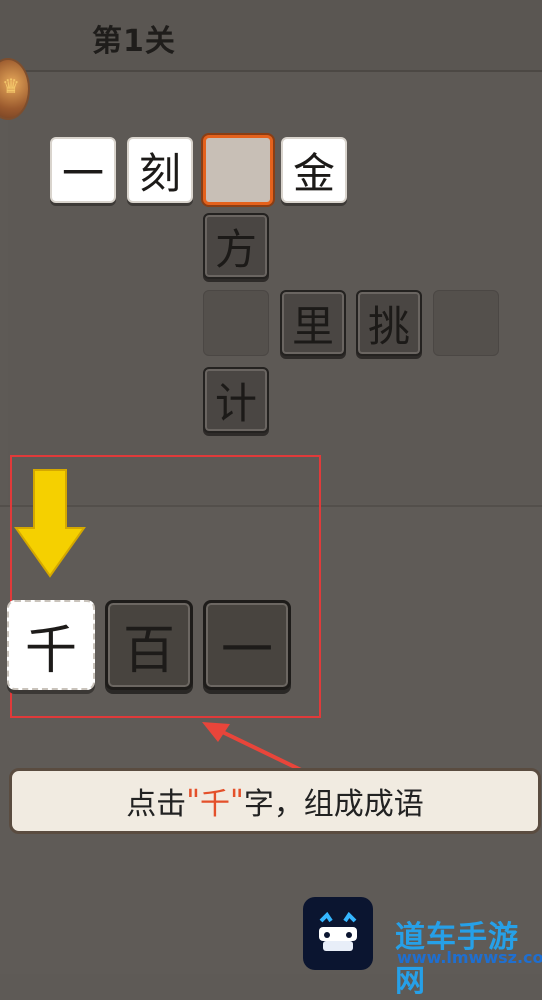 This screenshot has width=542, height=1000. I want to click on level-title: 第1关, so click(134, 41).